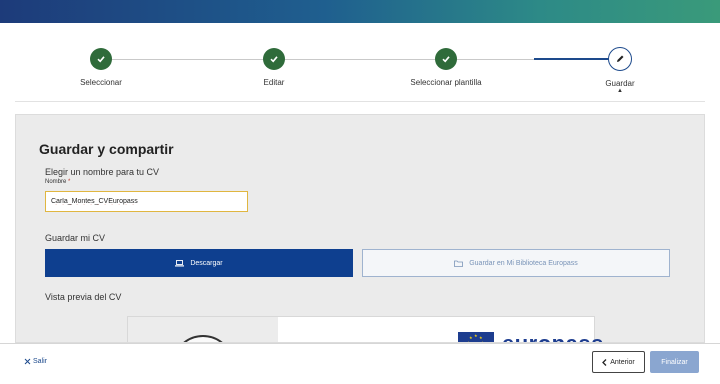  I want to click on library-label: Guardar en Mi Biblioteca Europass, so click(523, 263).